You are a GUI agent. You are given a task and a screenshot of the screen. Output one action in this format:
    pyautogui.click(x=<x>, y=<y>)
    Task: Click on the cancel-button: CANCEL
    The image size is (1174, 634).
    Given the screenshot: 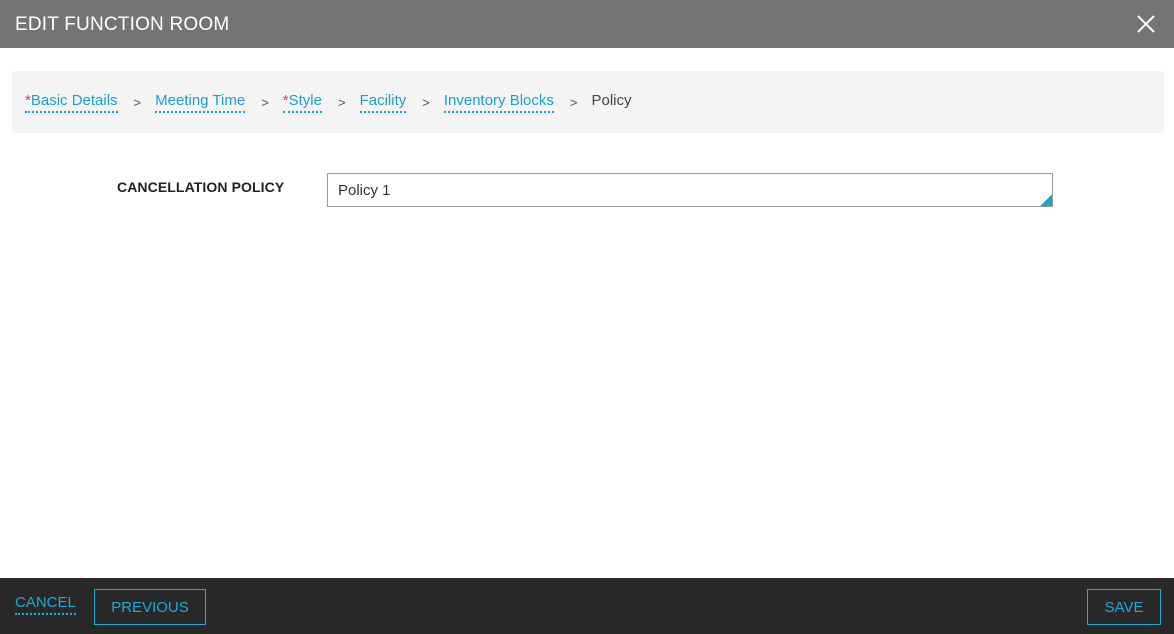 What is the action you would take?
    pyautogui.click(x=45, y=604)
    